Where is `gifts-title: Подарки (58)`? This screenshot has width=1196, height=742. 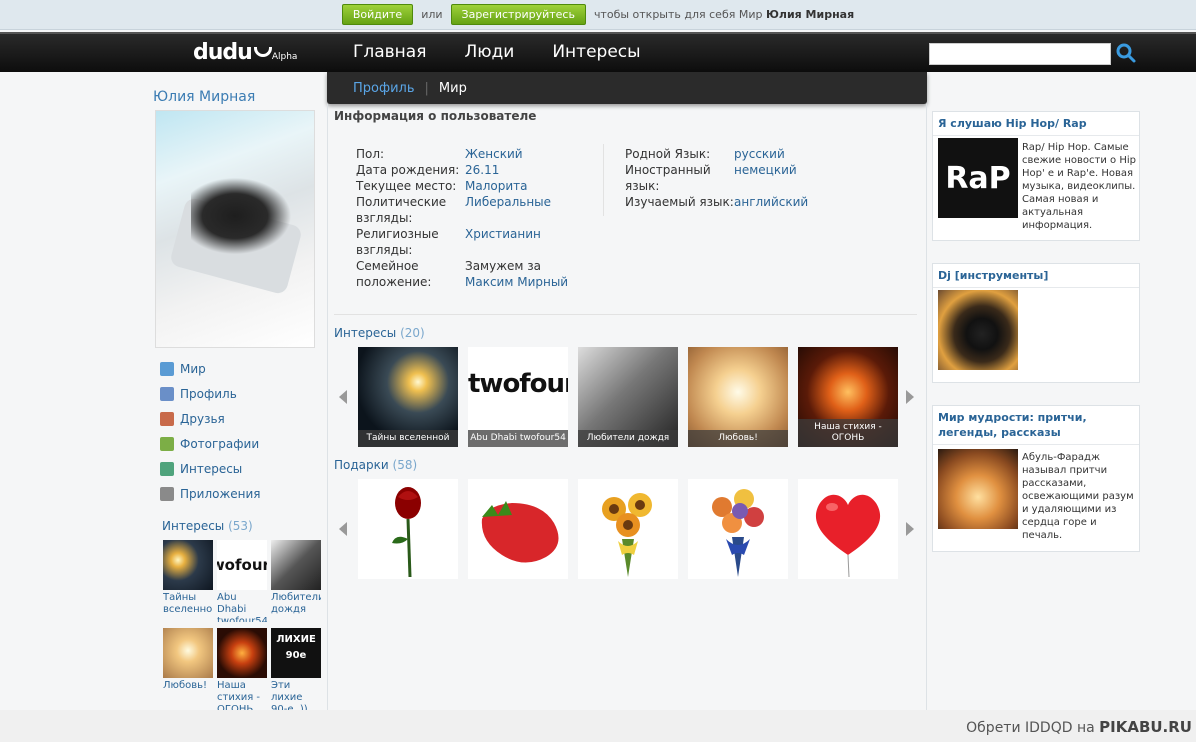
gifts-title: Подарки (58) is located at coordinates (375, 465).